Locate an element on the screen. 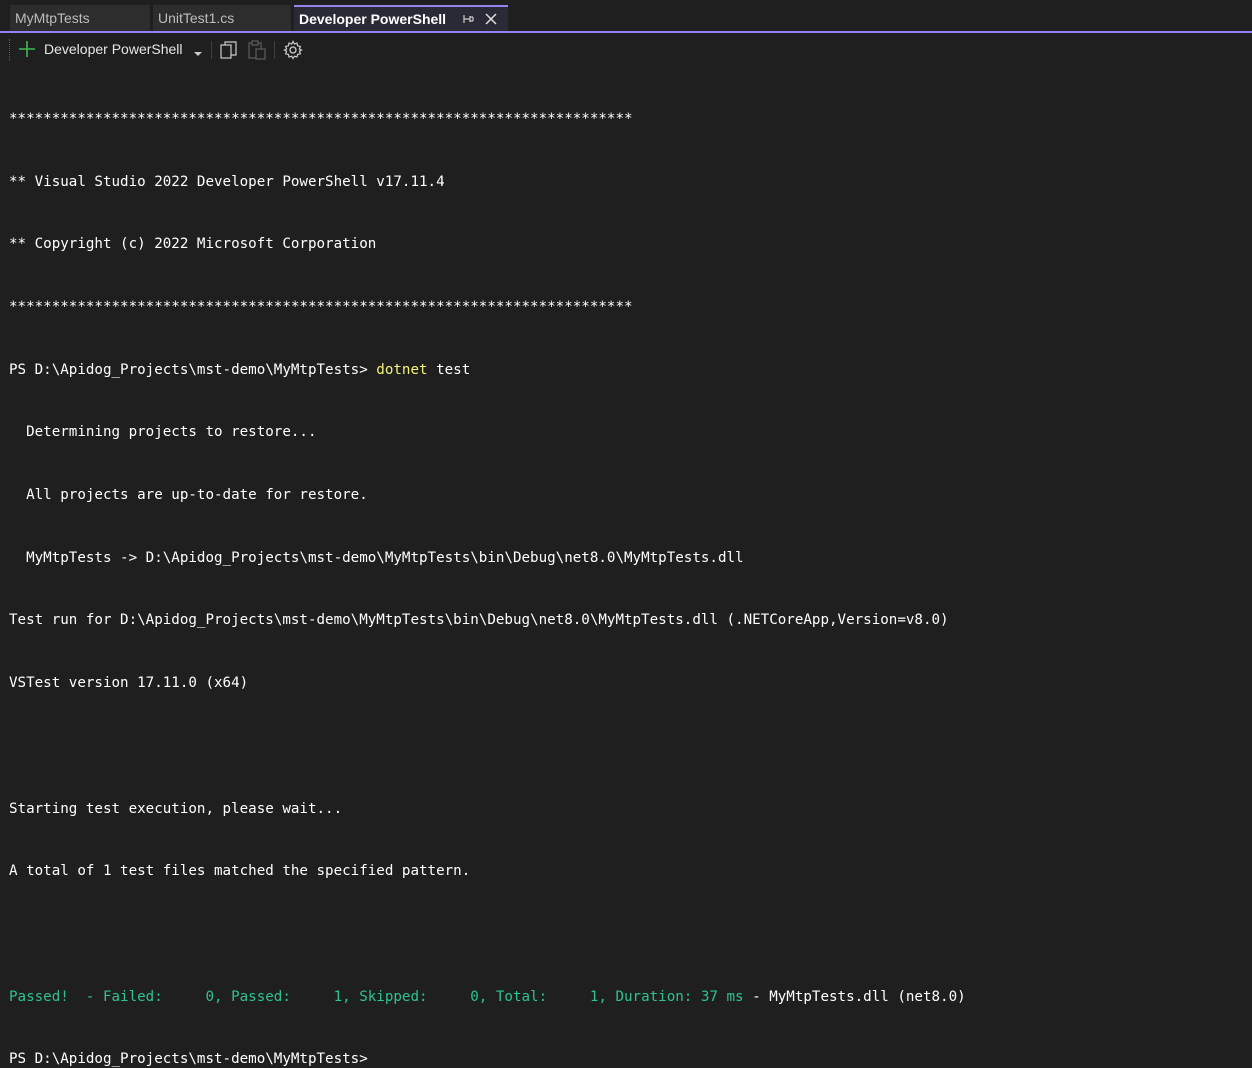 This screenshot has height=1068, width=1252. new-terminal-button: Developer PowerShell is located at coordinates (113, 49).